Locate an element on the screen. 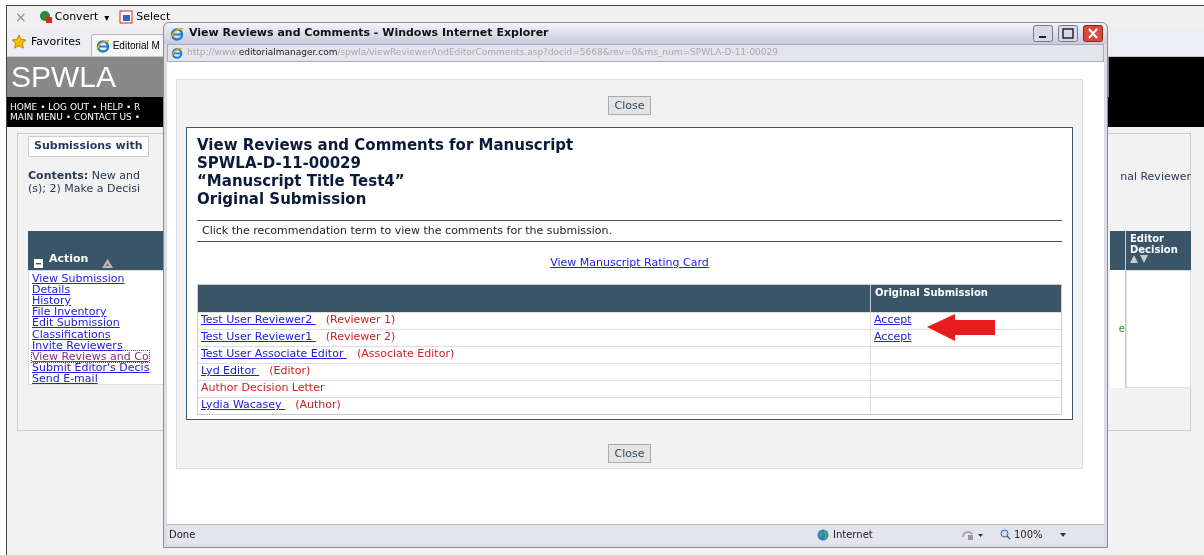 Image resolution: width=1204 pixels, height=555 pixels. column-header: Editor Decision is located at coordinates (1158, 250).